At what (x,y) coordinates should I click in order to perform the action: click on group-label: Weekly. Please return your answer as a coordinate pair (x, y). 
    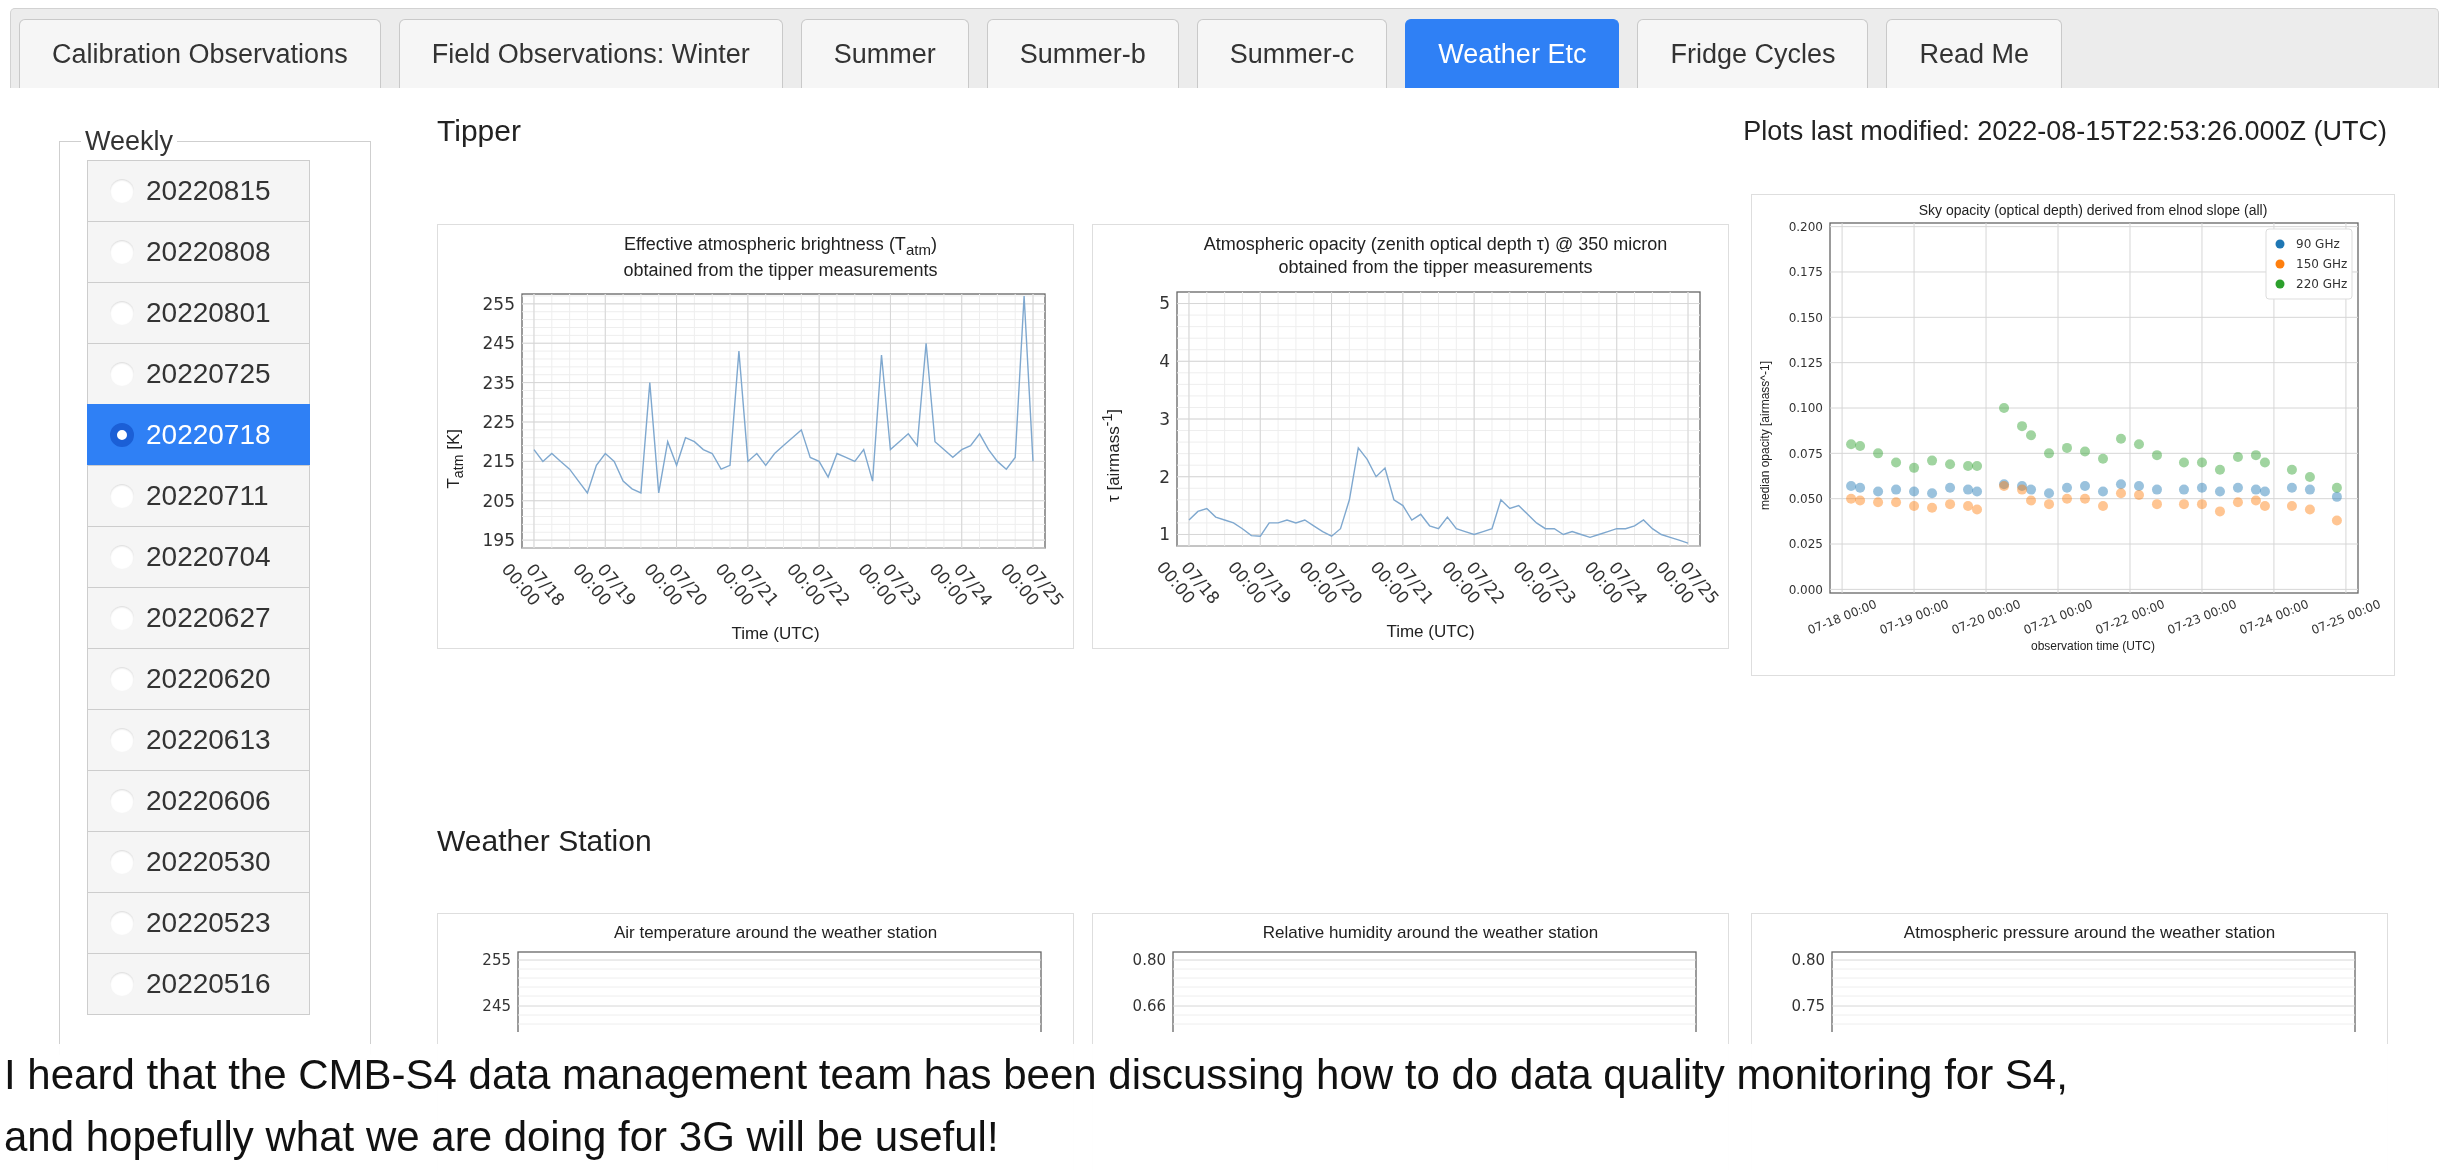
    Looking at the image, I should click on (129, 141).